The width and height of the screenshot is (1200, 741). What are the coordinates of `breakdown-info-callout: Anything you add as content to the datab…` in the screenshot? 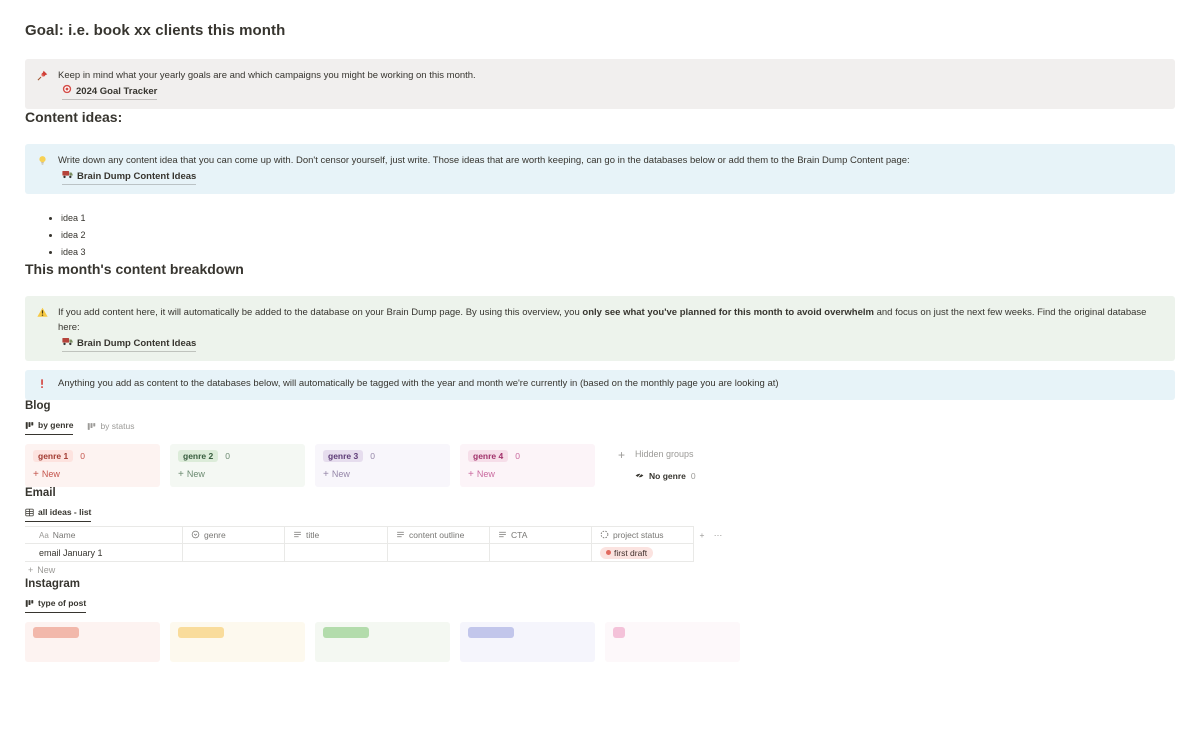 It's located at (600, 385).